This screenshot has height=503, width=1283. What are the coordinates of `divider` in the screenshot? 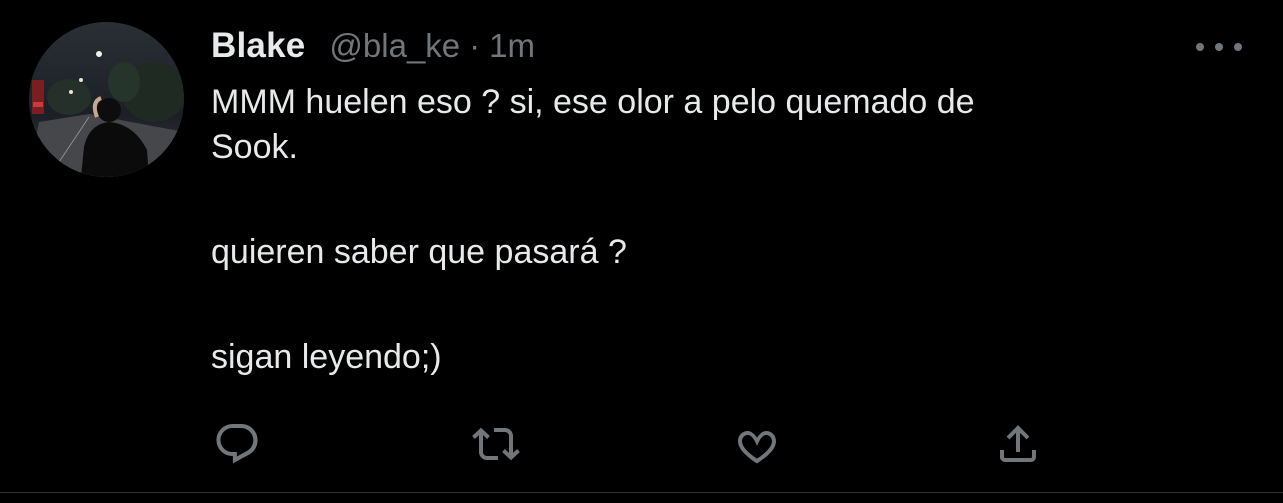 It's located at (641, 492).